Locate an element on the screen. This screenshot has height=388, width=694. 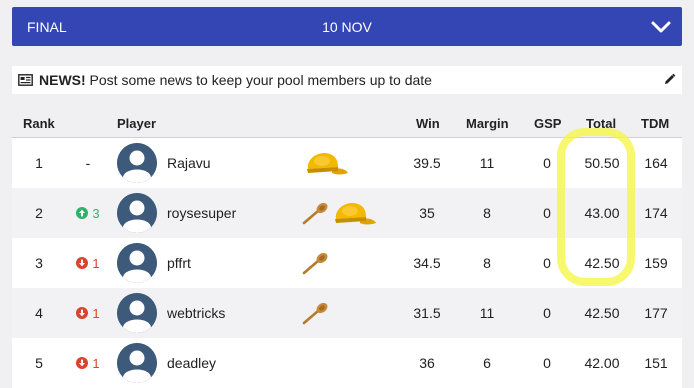
newspaper-icon is located at coordinates (25, 80).